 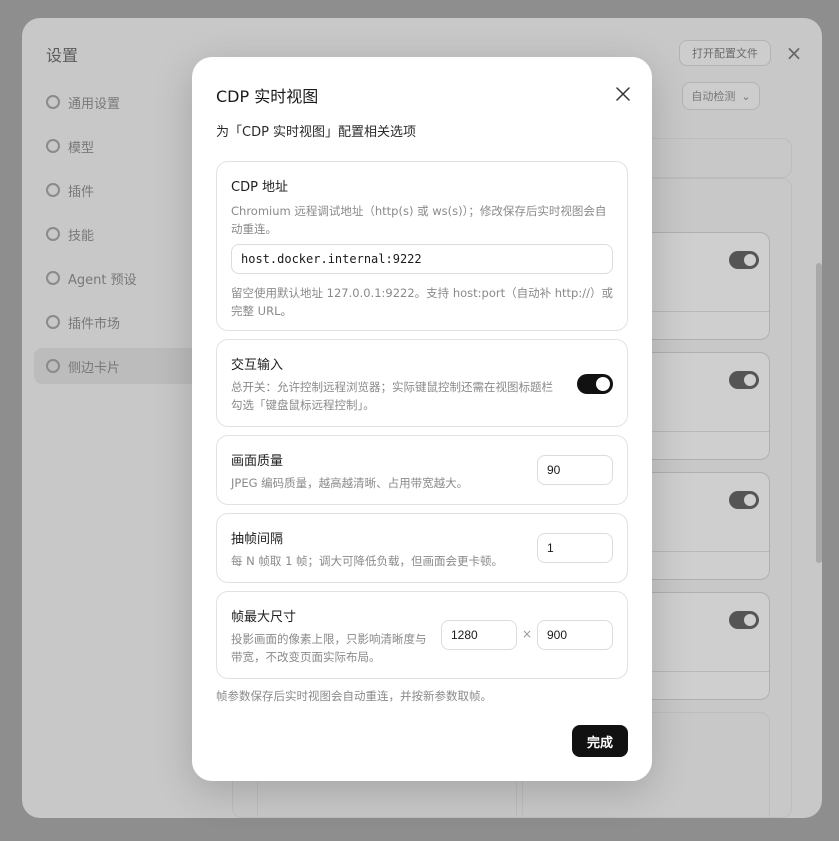 I want to click on frame-interval-description: 每 N 帧取 1 帧；调大可降低负载，但画面会更卡顿。, so click(x=367, y=561).